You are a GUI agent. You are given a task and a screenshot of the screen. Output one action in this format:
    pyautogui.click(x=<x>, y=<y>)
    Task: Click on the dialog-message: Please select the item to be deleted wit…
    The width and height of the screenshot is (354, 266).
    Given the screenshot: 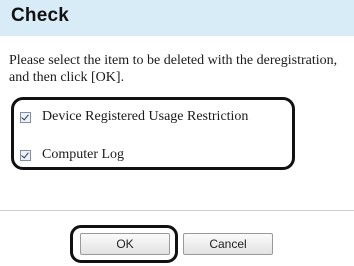 What is the action you would take?
    pyautogui.click(x=173, y=69)
    